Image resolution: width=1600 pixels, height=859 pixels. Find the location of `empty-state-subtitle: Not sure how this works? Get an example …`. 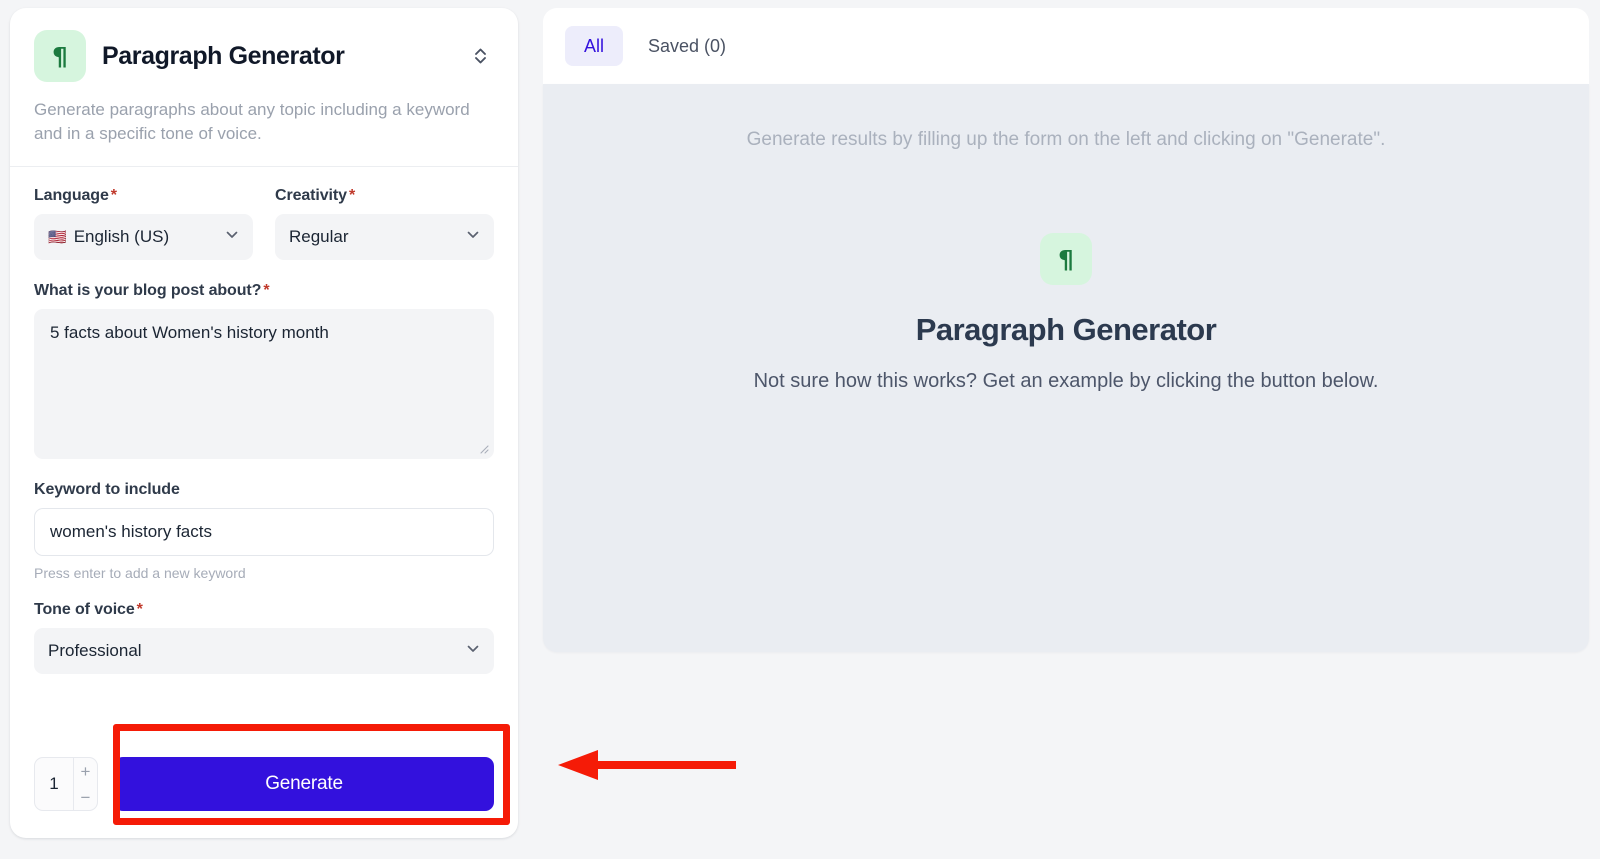

empty-state-subtitle: Not sure how this works? Get an example … is located at coordinates (1066, 381).